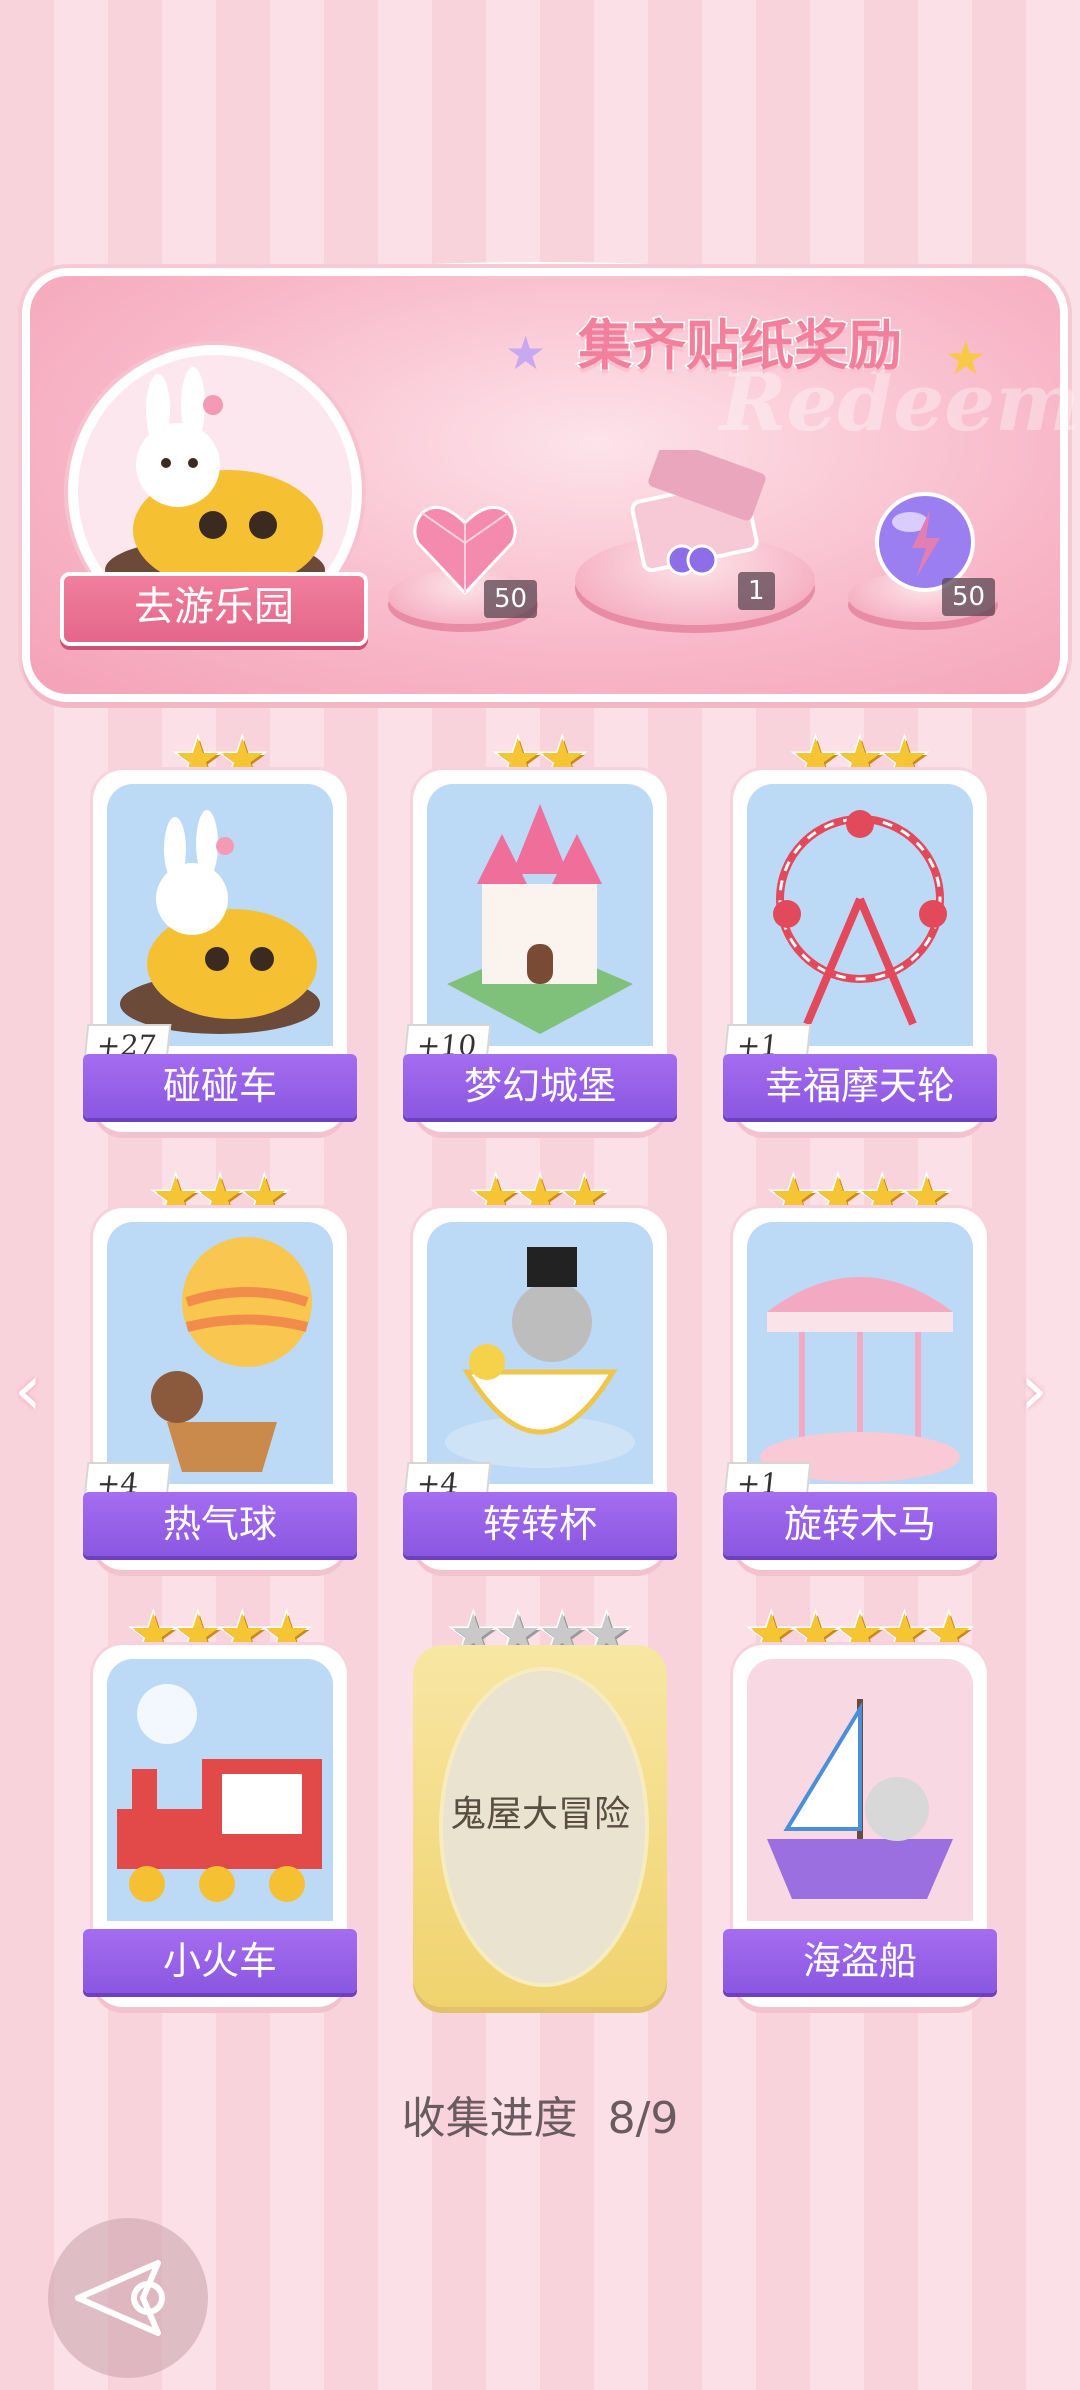  Describe the element at coordinates (756, 591) in the screenshot. I see `reward-count: 1` at that location.